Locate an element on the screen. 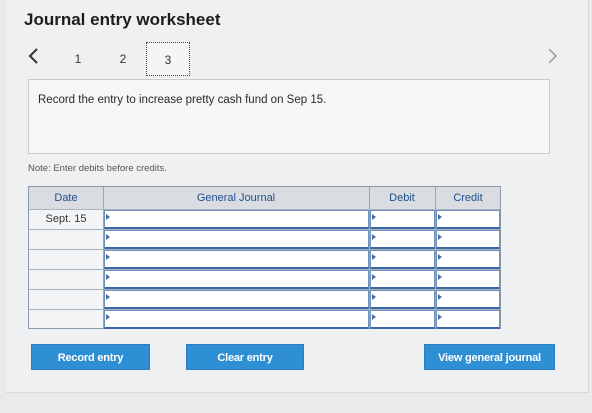 Image resolution: width=592 pixels, height=413 pixels. record-entry-button: Record entry is located at coordinates (90, 357).